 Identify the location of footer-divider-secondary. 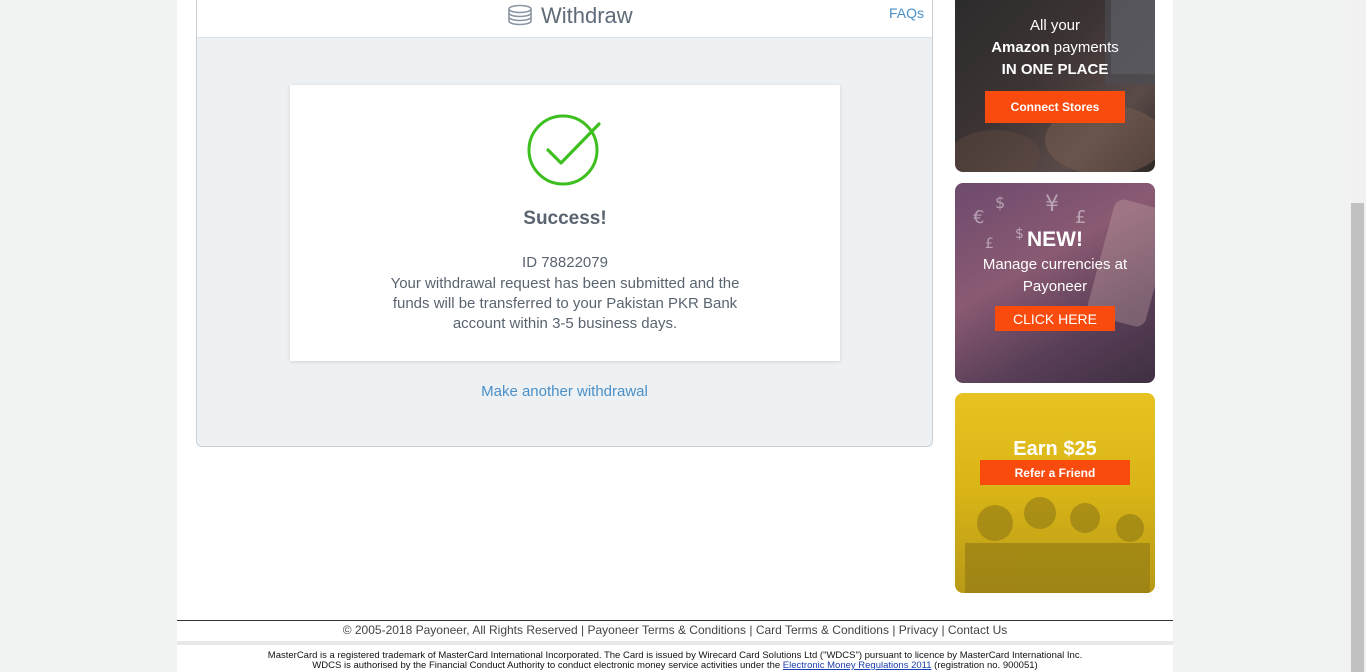
(675, 643).